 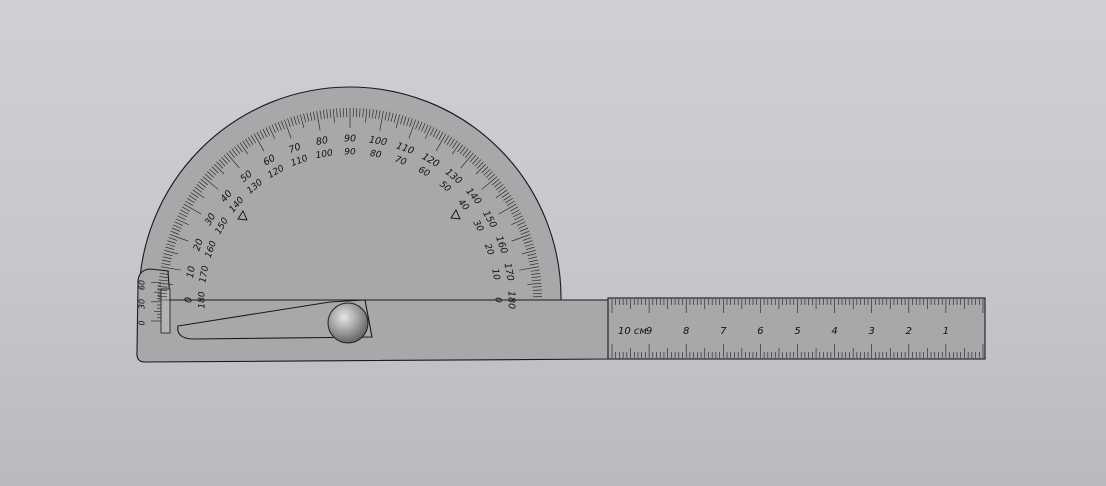 What do you see at coordinates (165, 311) in the screenshot?
I see `vernier-slot` at bounding box center [165, 311].